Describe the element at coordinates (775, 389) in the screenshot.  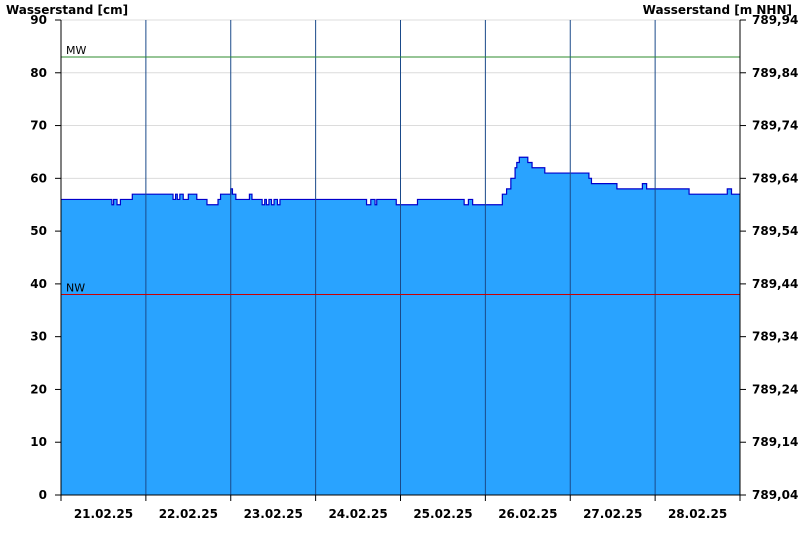
I see `right-tick-label: 789,24` at that location.